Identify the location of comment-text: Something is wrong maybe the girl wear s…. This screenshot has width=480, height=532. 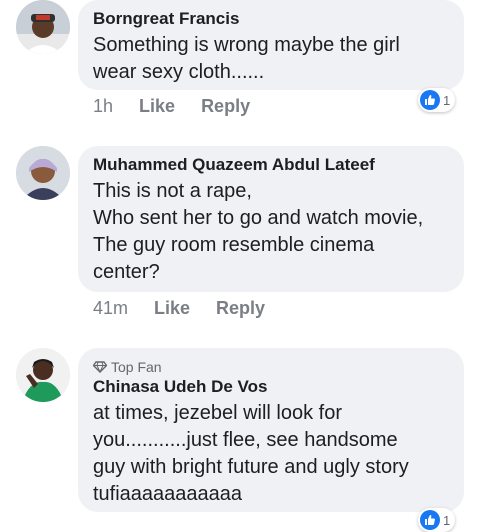
(246, 58).